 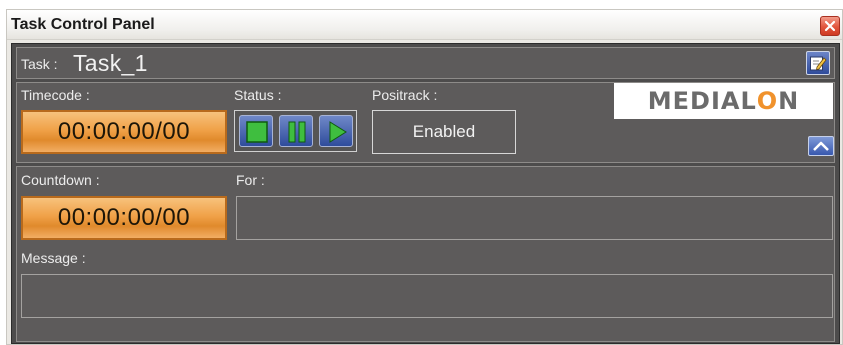 I want to click on task-label: Task :, so click(x=39, y=64).